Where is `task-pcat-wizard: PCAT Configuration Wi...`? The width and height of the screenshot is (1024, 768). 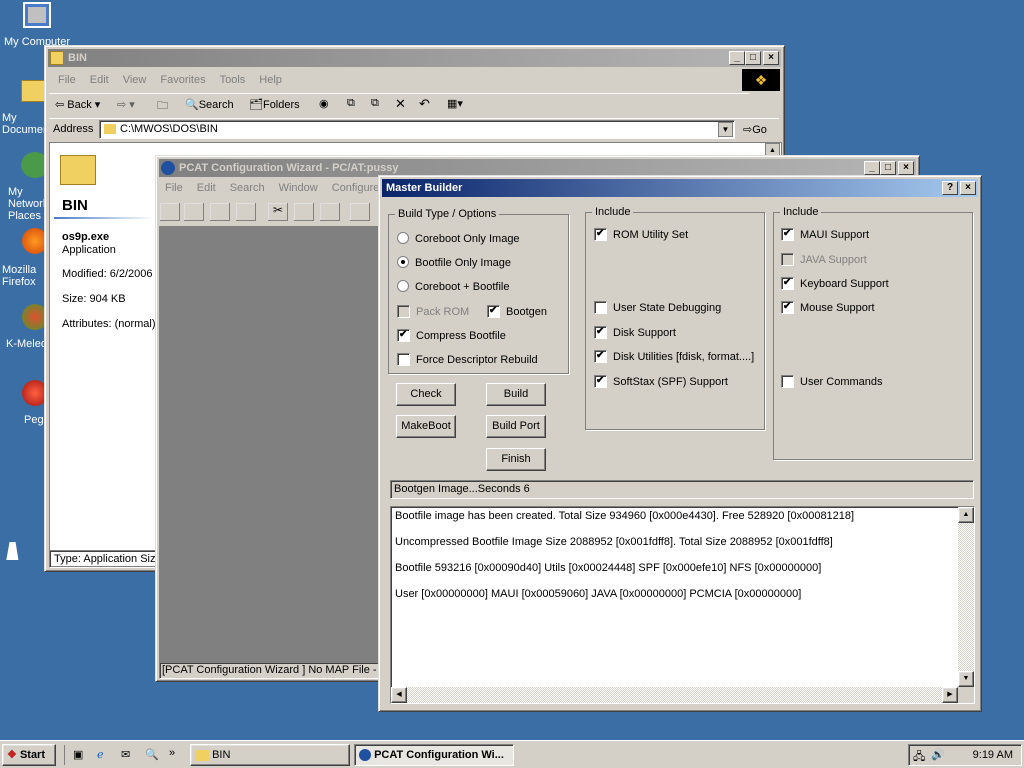 task-pcat-wizard: PCAT Configuration Wi... is located at coordinates (434, 755).